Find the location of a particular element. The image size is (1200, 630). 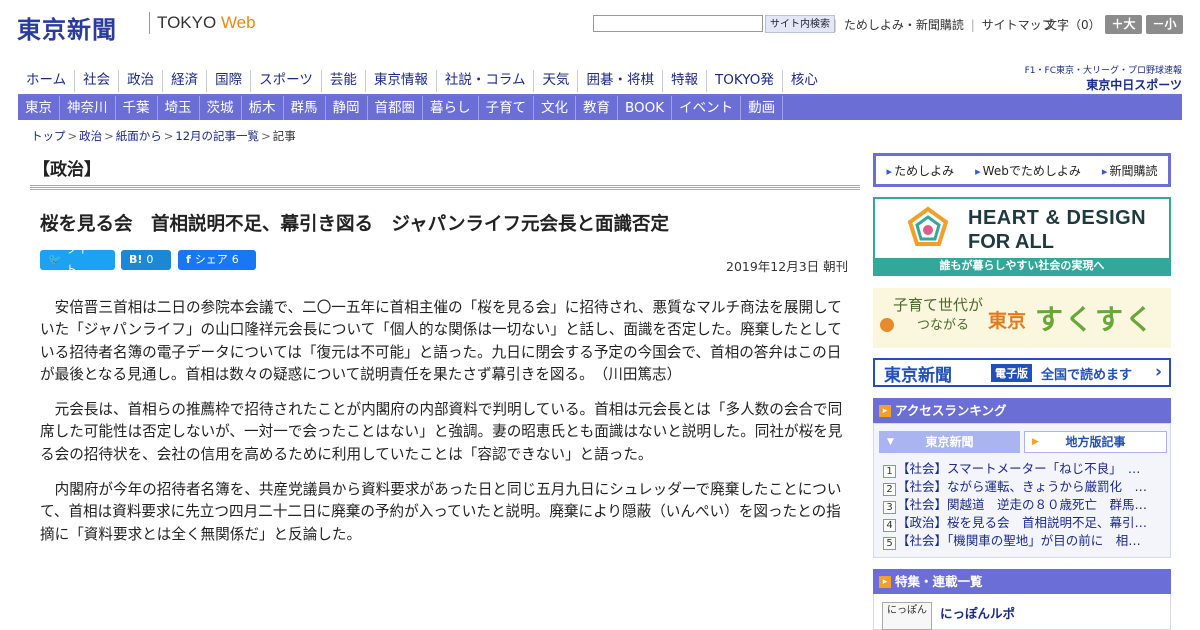

subscription-links: ためしよみ Webでためしよみ 新聞購読 is located at coordinates (1022, 170).